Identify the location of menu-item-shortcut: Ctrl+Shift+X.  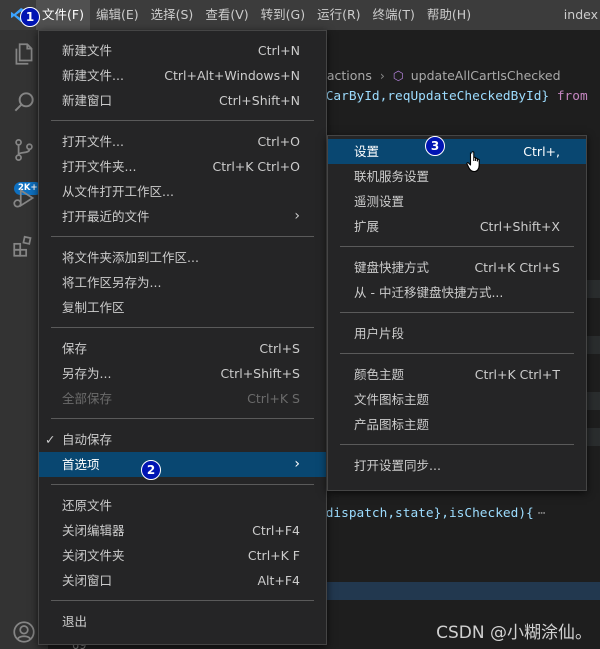
(519, 226).